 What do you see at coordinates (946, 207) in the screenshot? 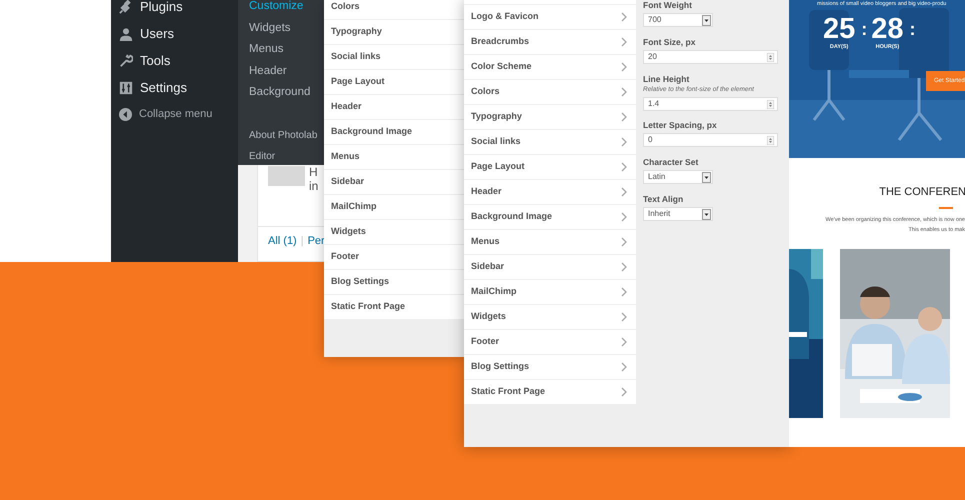
I see `title-underline` at bounding box center [946, 207].